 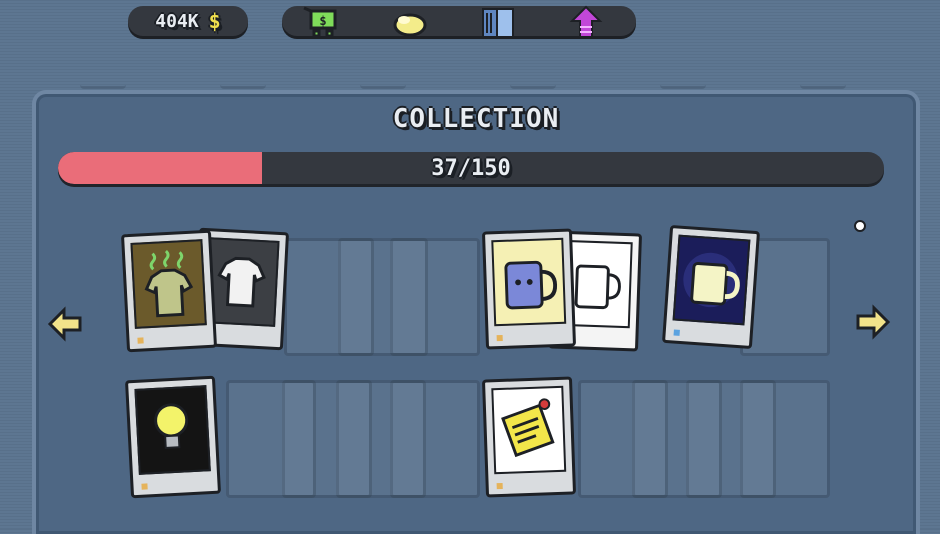 What do you see at coordinates (872, 322) in the screenshot?
I see `arrow-right-icon` at bounding box center [872, 322].